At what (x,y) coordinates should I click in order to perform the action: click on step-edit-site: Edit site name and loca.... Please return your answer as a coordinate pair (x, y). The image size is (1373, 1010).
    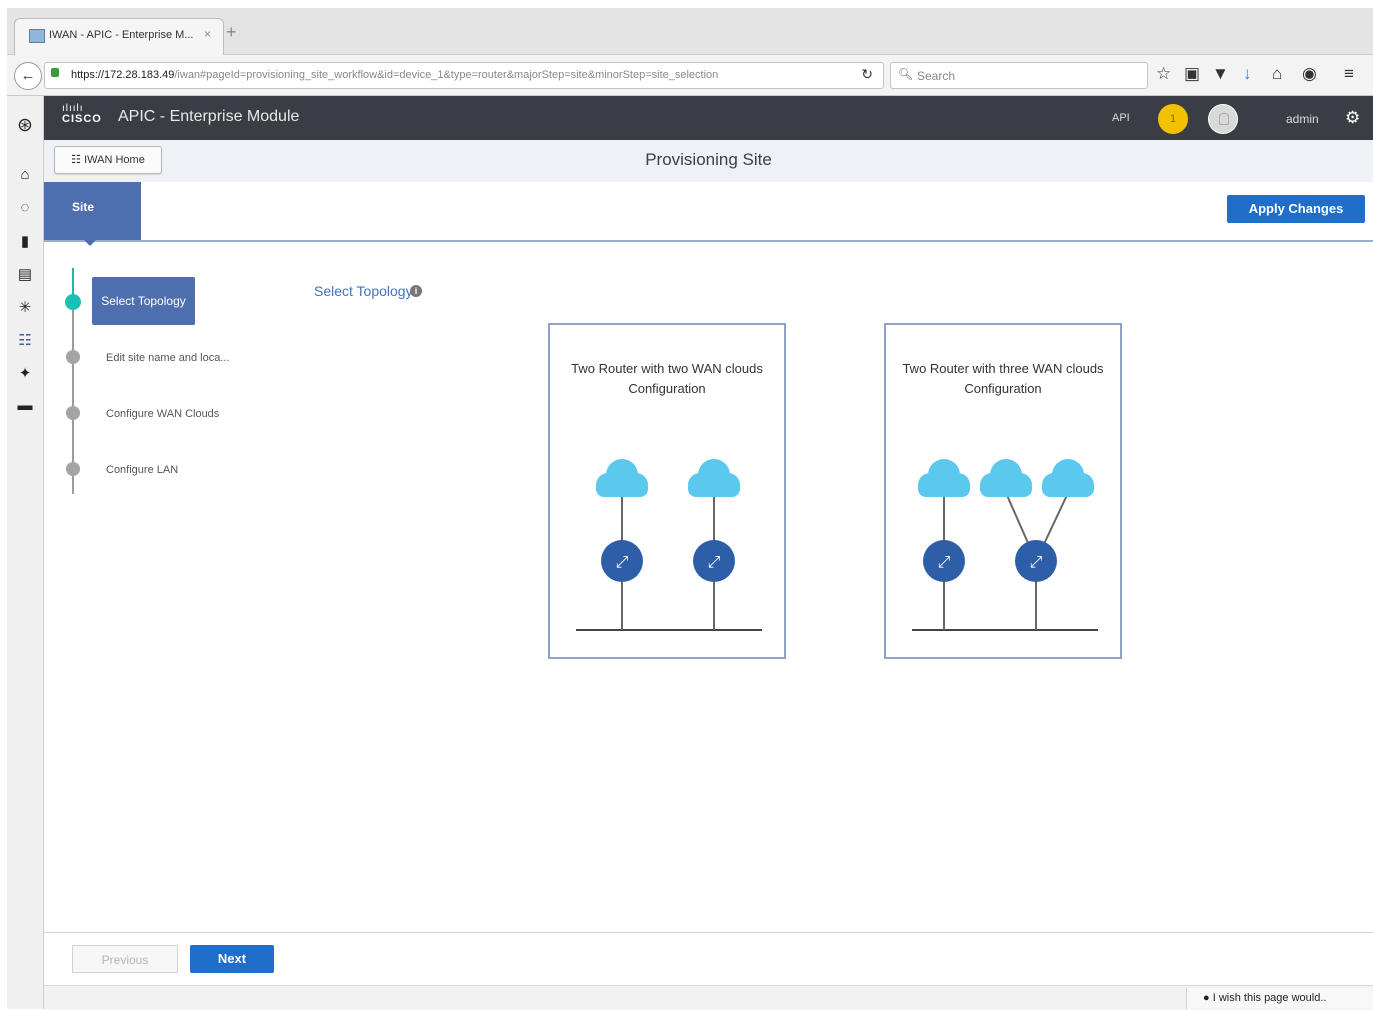
    Looking at the image, I should click on (168, 358).